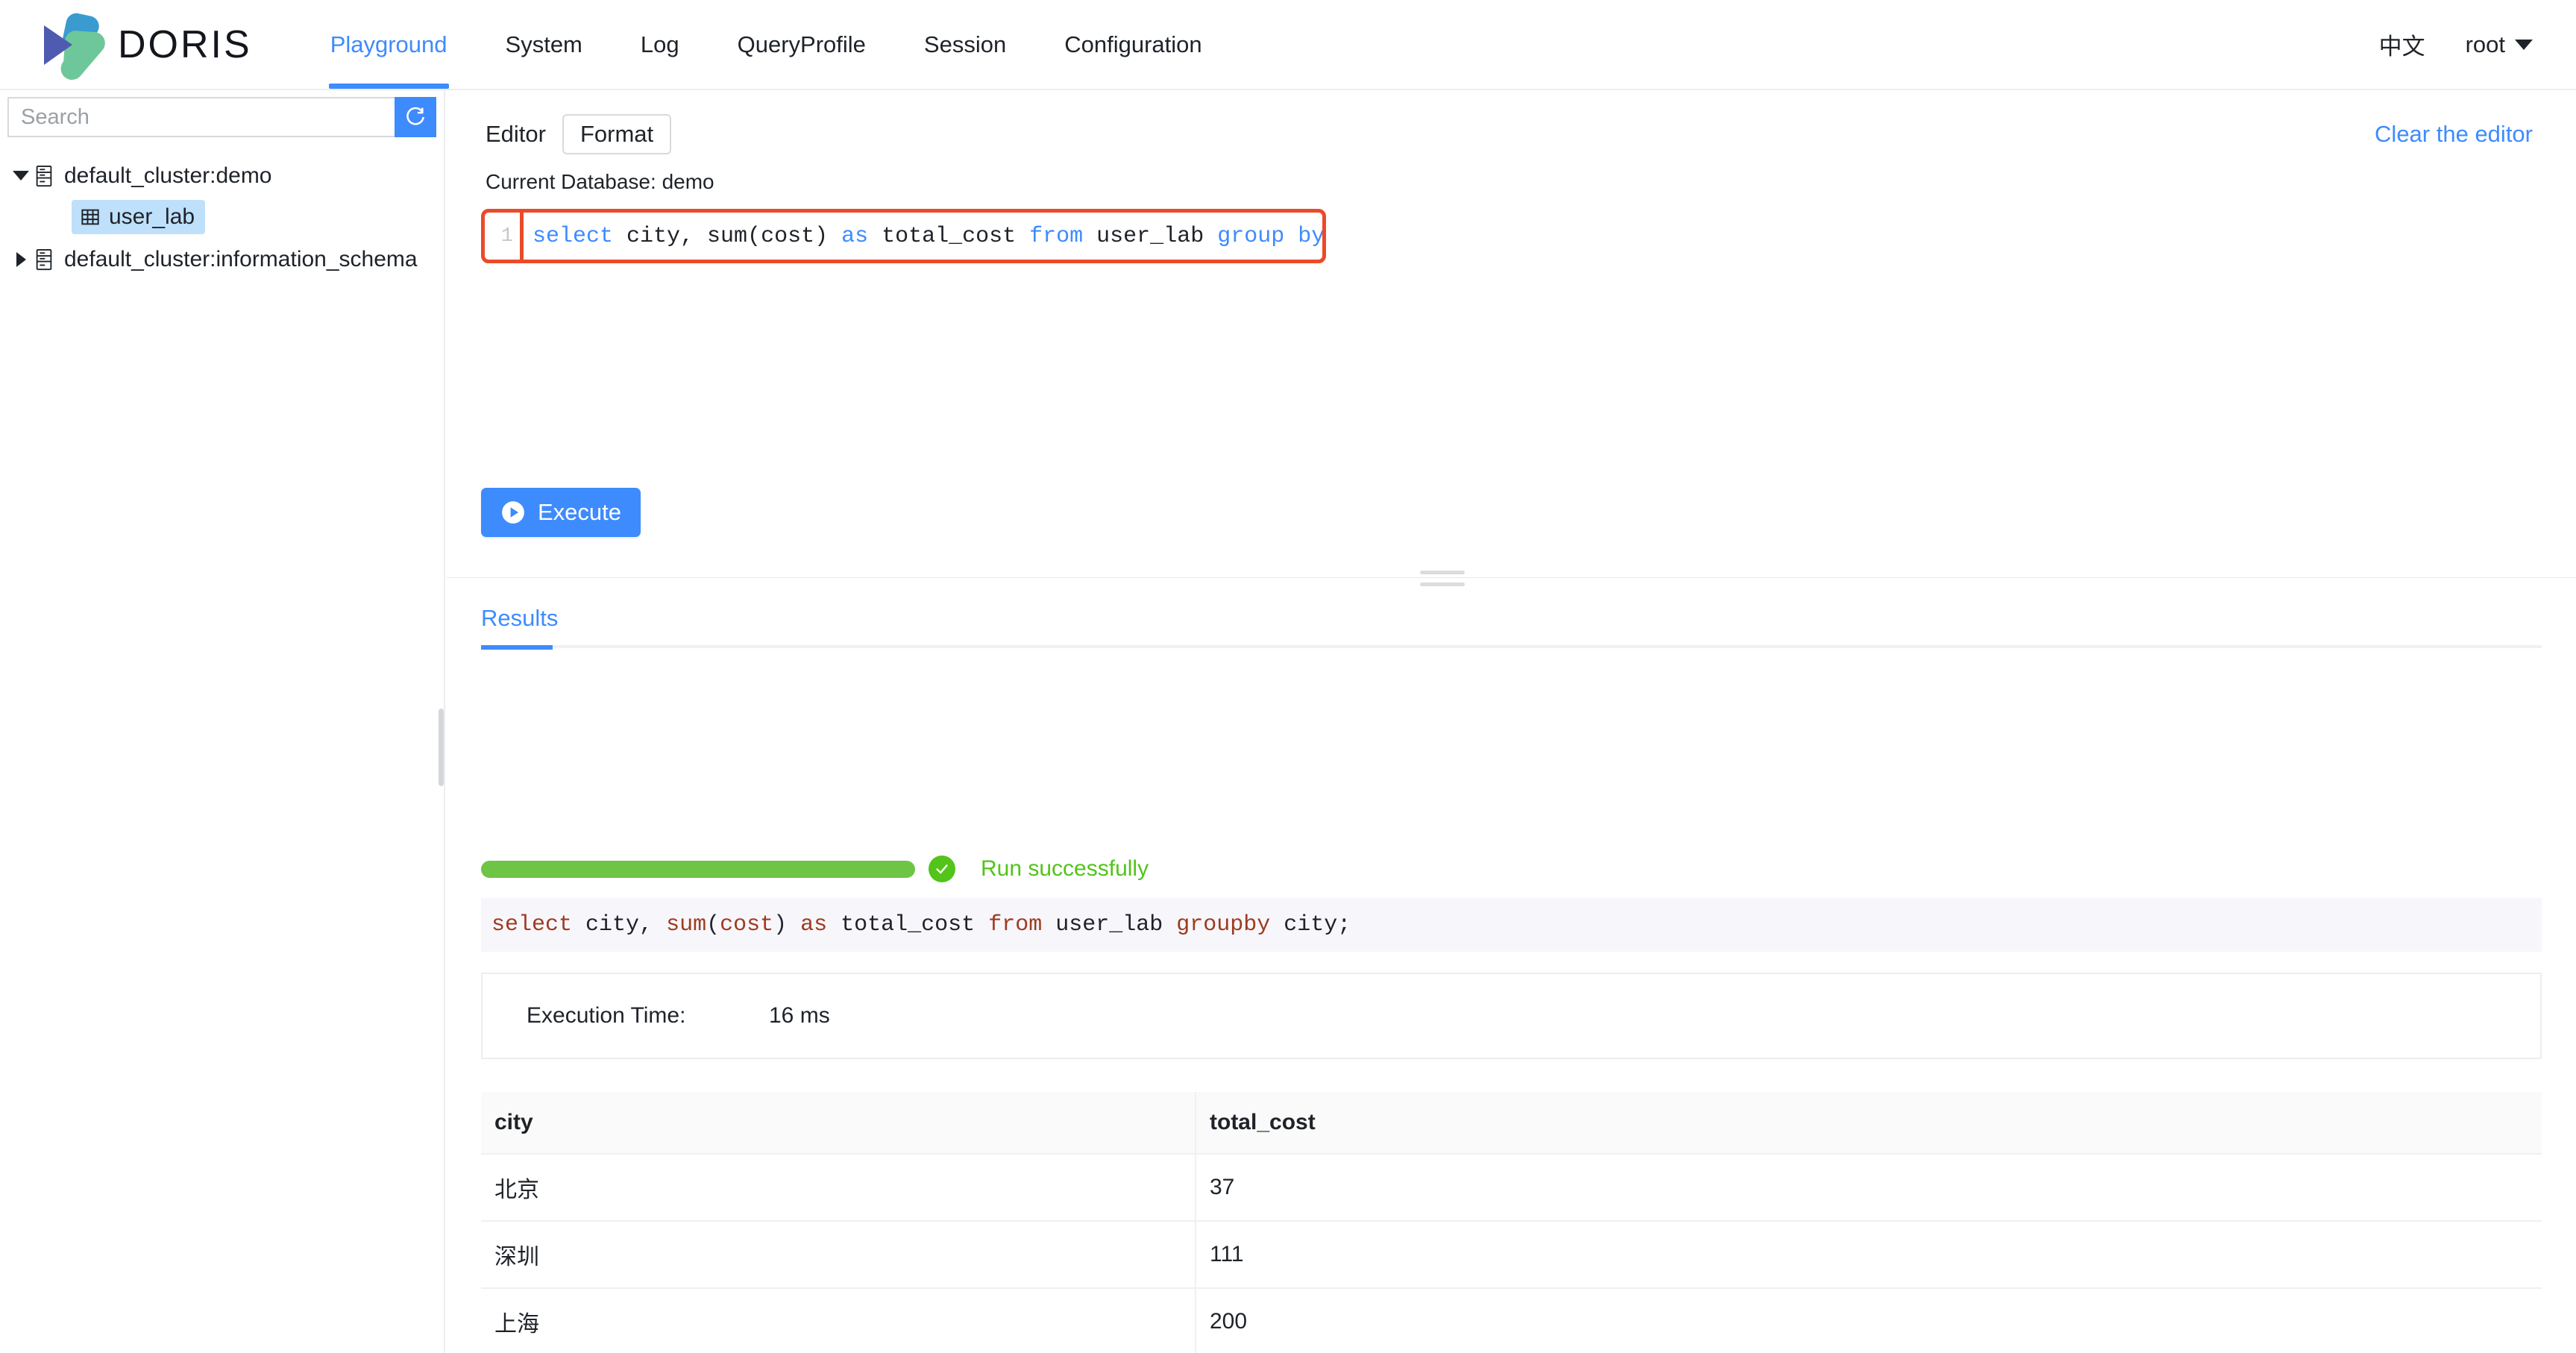 The image size is (2576, 1353). I want to click on editor-tab: Editor, so click(516, 134).